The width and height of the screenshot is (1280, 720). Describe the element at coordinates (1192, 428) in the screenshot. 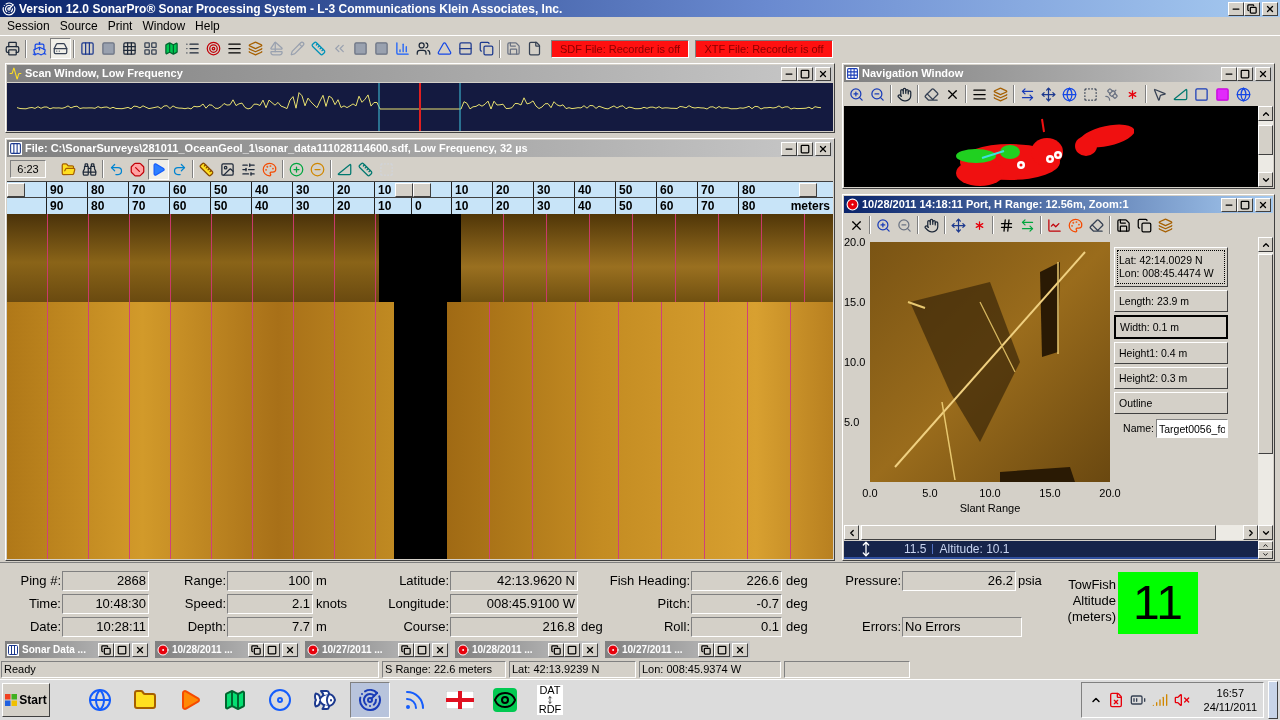

I see `name-field: Target0056_fo` at that location.